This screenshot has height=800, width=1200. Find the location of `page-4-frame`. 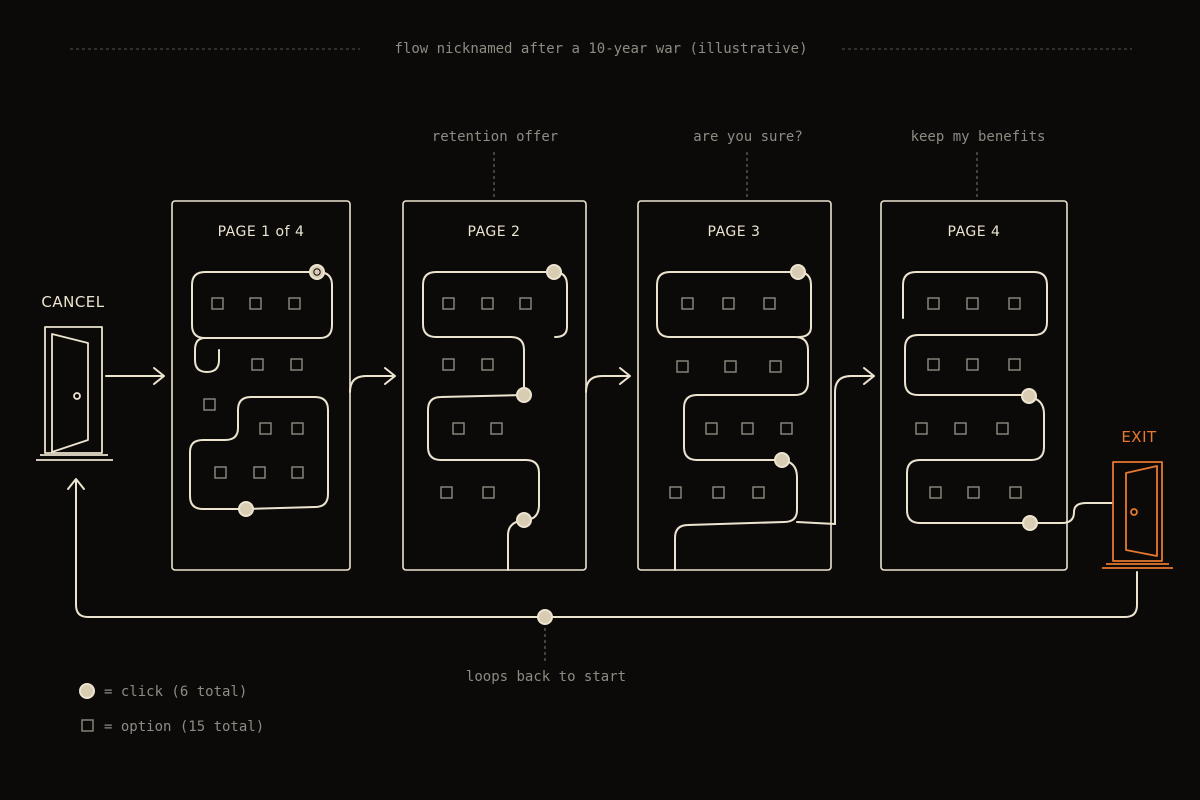

page-4-frame is located at coordinates (974, 385).